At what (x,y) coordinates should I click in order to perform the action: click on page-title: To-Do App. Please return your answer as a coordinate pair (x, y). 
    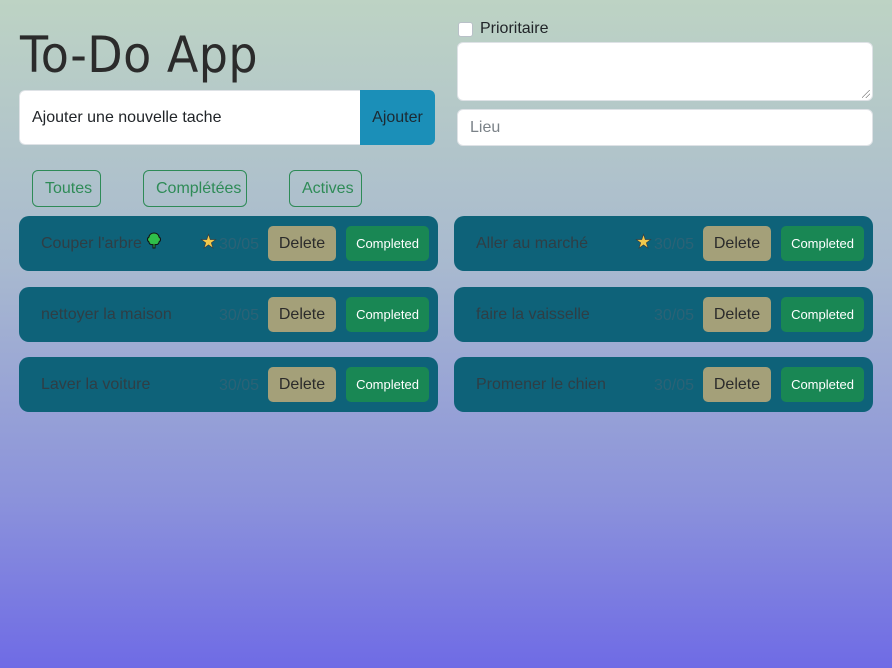
    Looking at the image, I should click on (139, 55).